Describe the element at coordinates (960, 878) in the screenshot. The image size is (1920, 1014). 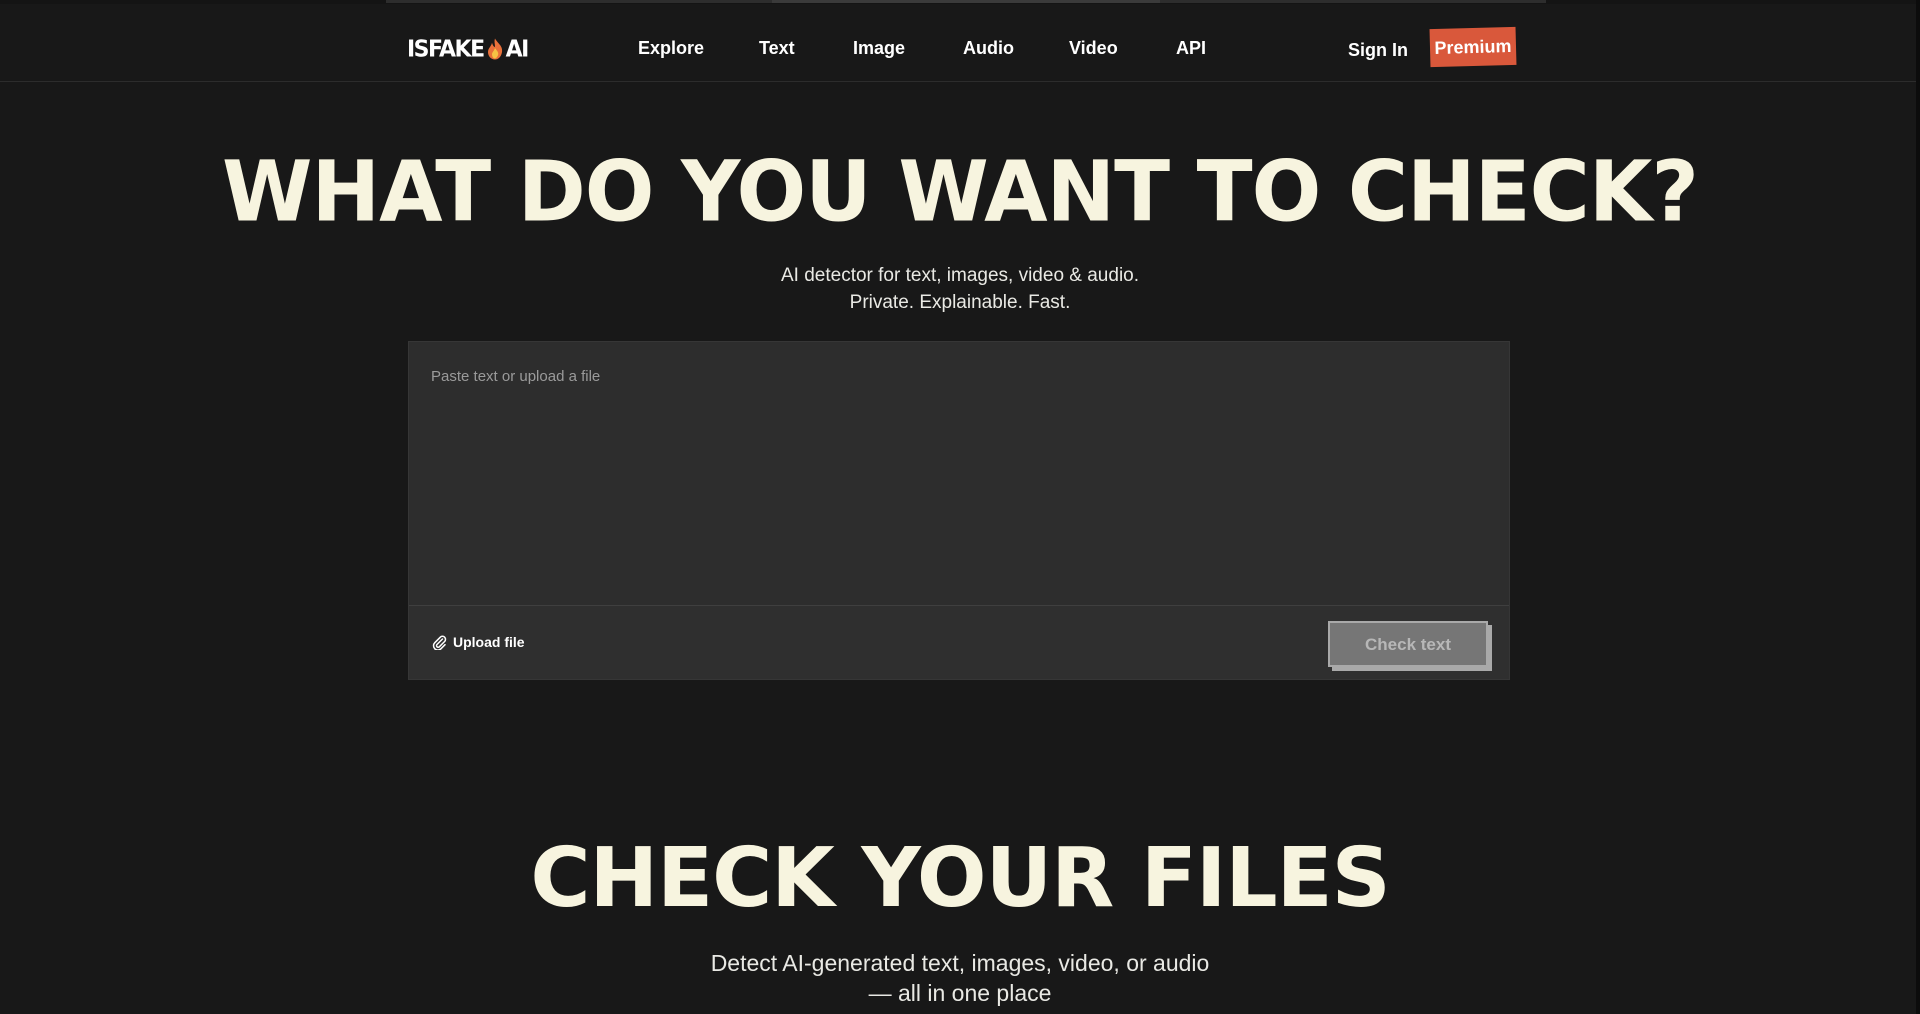
I see `section-title: CHECK YOUR FILES` at that location.